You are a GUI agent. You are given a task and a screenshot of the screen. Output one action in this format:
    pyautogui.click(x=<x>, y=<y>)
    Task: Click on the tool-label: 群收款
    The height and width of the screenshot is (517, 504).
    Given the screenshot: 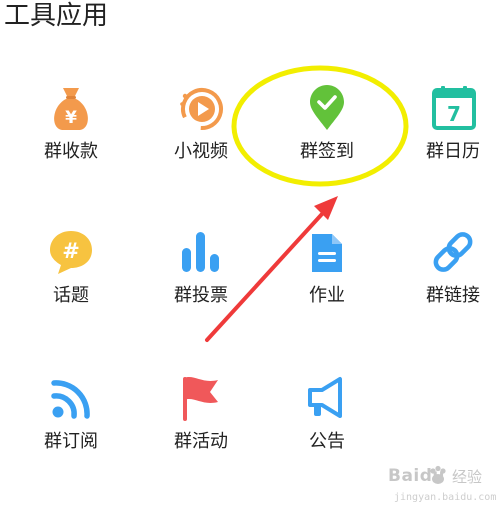 What is the action you would take?
    pyautogui.click(x=71, y=151)
    